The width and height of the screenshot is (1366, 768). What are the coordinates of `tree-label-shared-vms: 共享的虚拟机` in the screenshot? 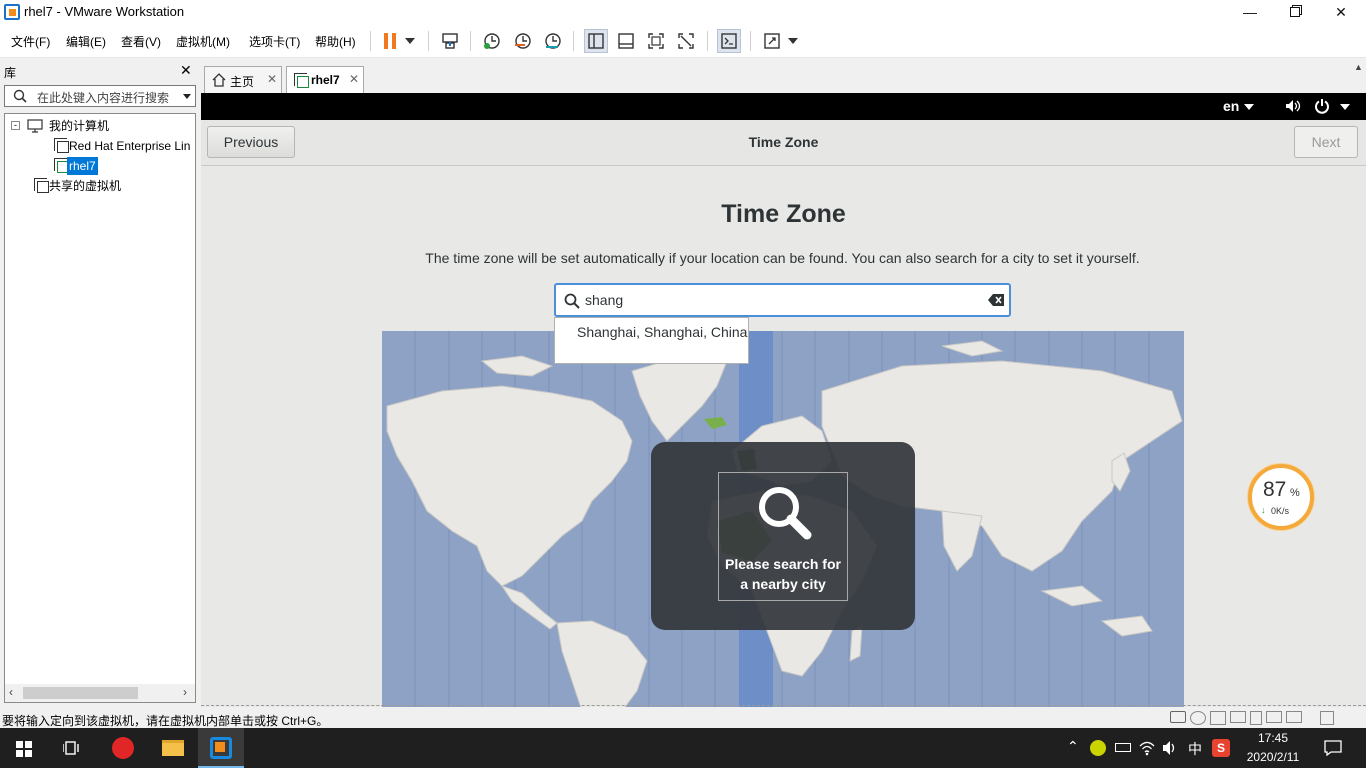 It's located at (85, 186).